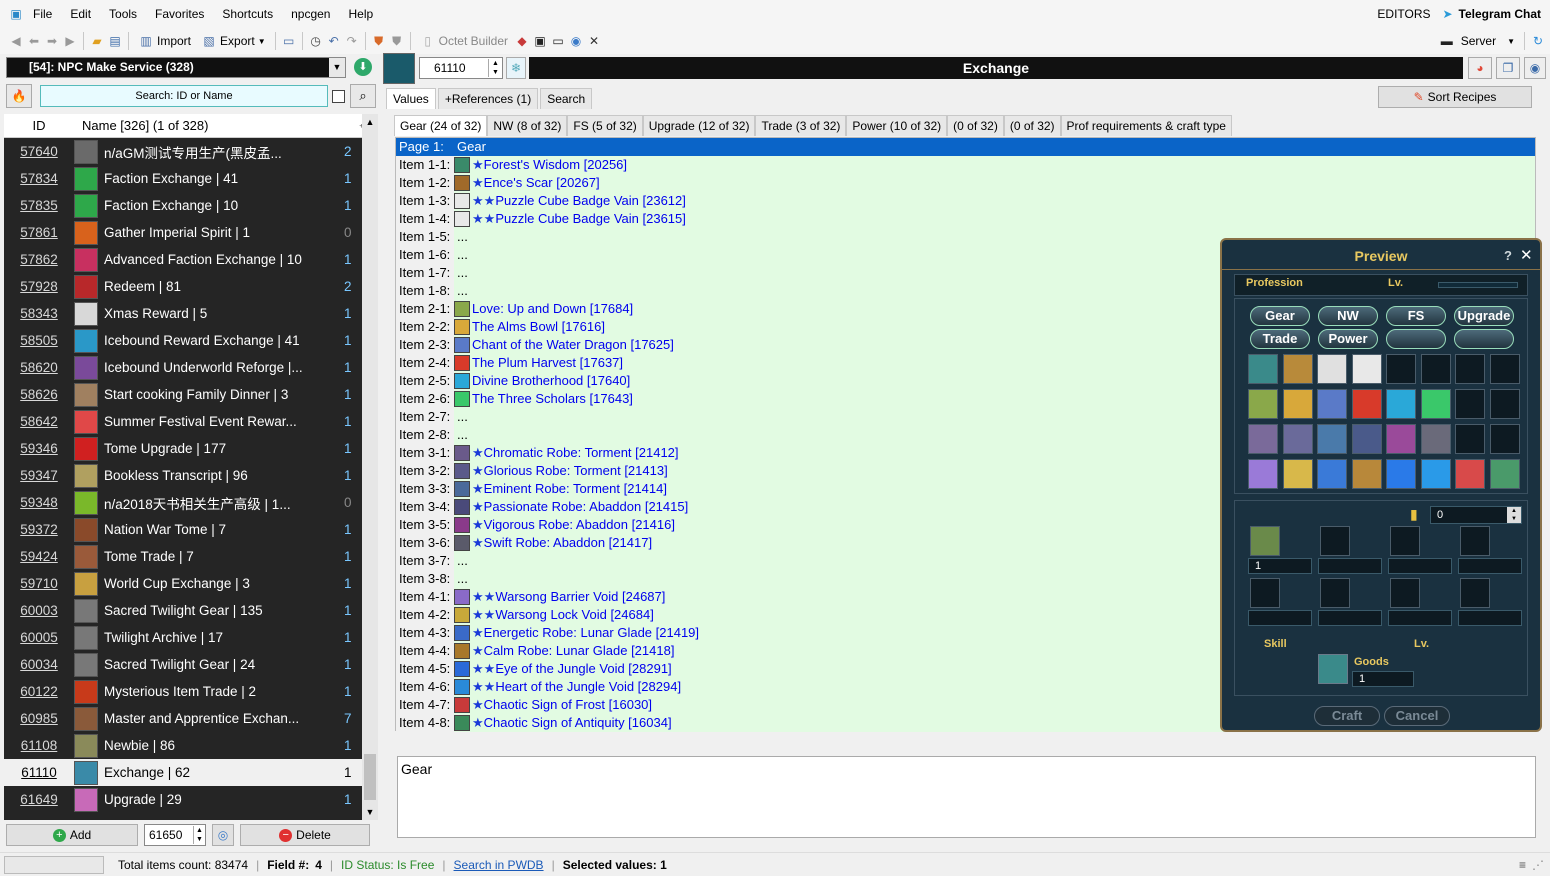 This screenshot has height=876, width=1550. Describe the element at coordinates (39, 610) in the screenshot. I see `list-item-id: 60003` at that location.